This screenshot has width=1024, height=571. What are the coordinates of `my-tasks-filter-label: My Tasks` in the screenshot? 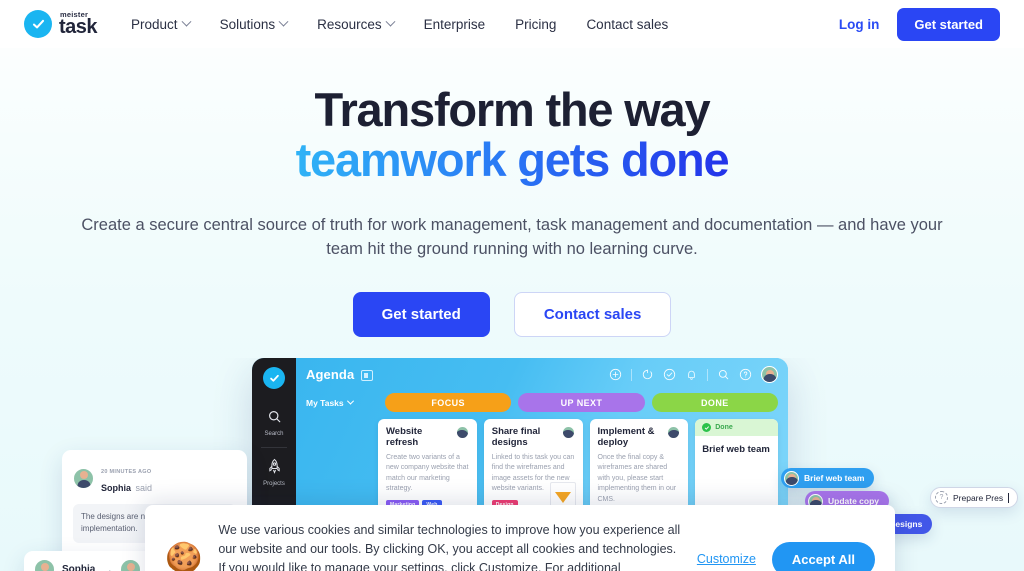 It's located at (325, 402).